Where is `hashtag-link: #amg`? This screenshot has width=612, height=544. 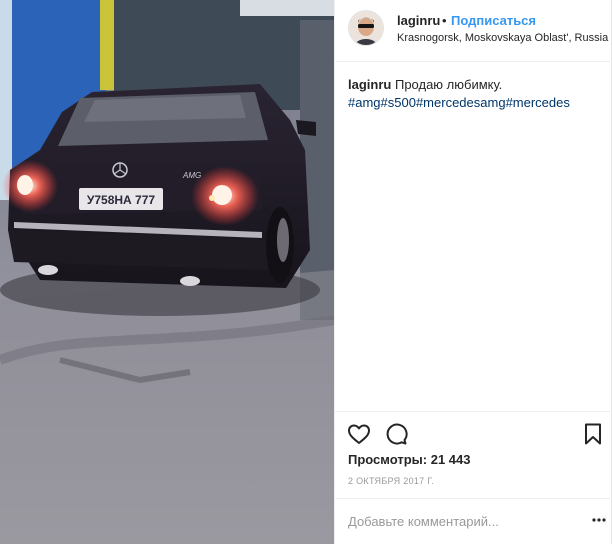 hashtag-link: #amg is located at coordinates (364, 102).